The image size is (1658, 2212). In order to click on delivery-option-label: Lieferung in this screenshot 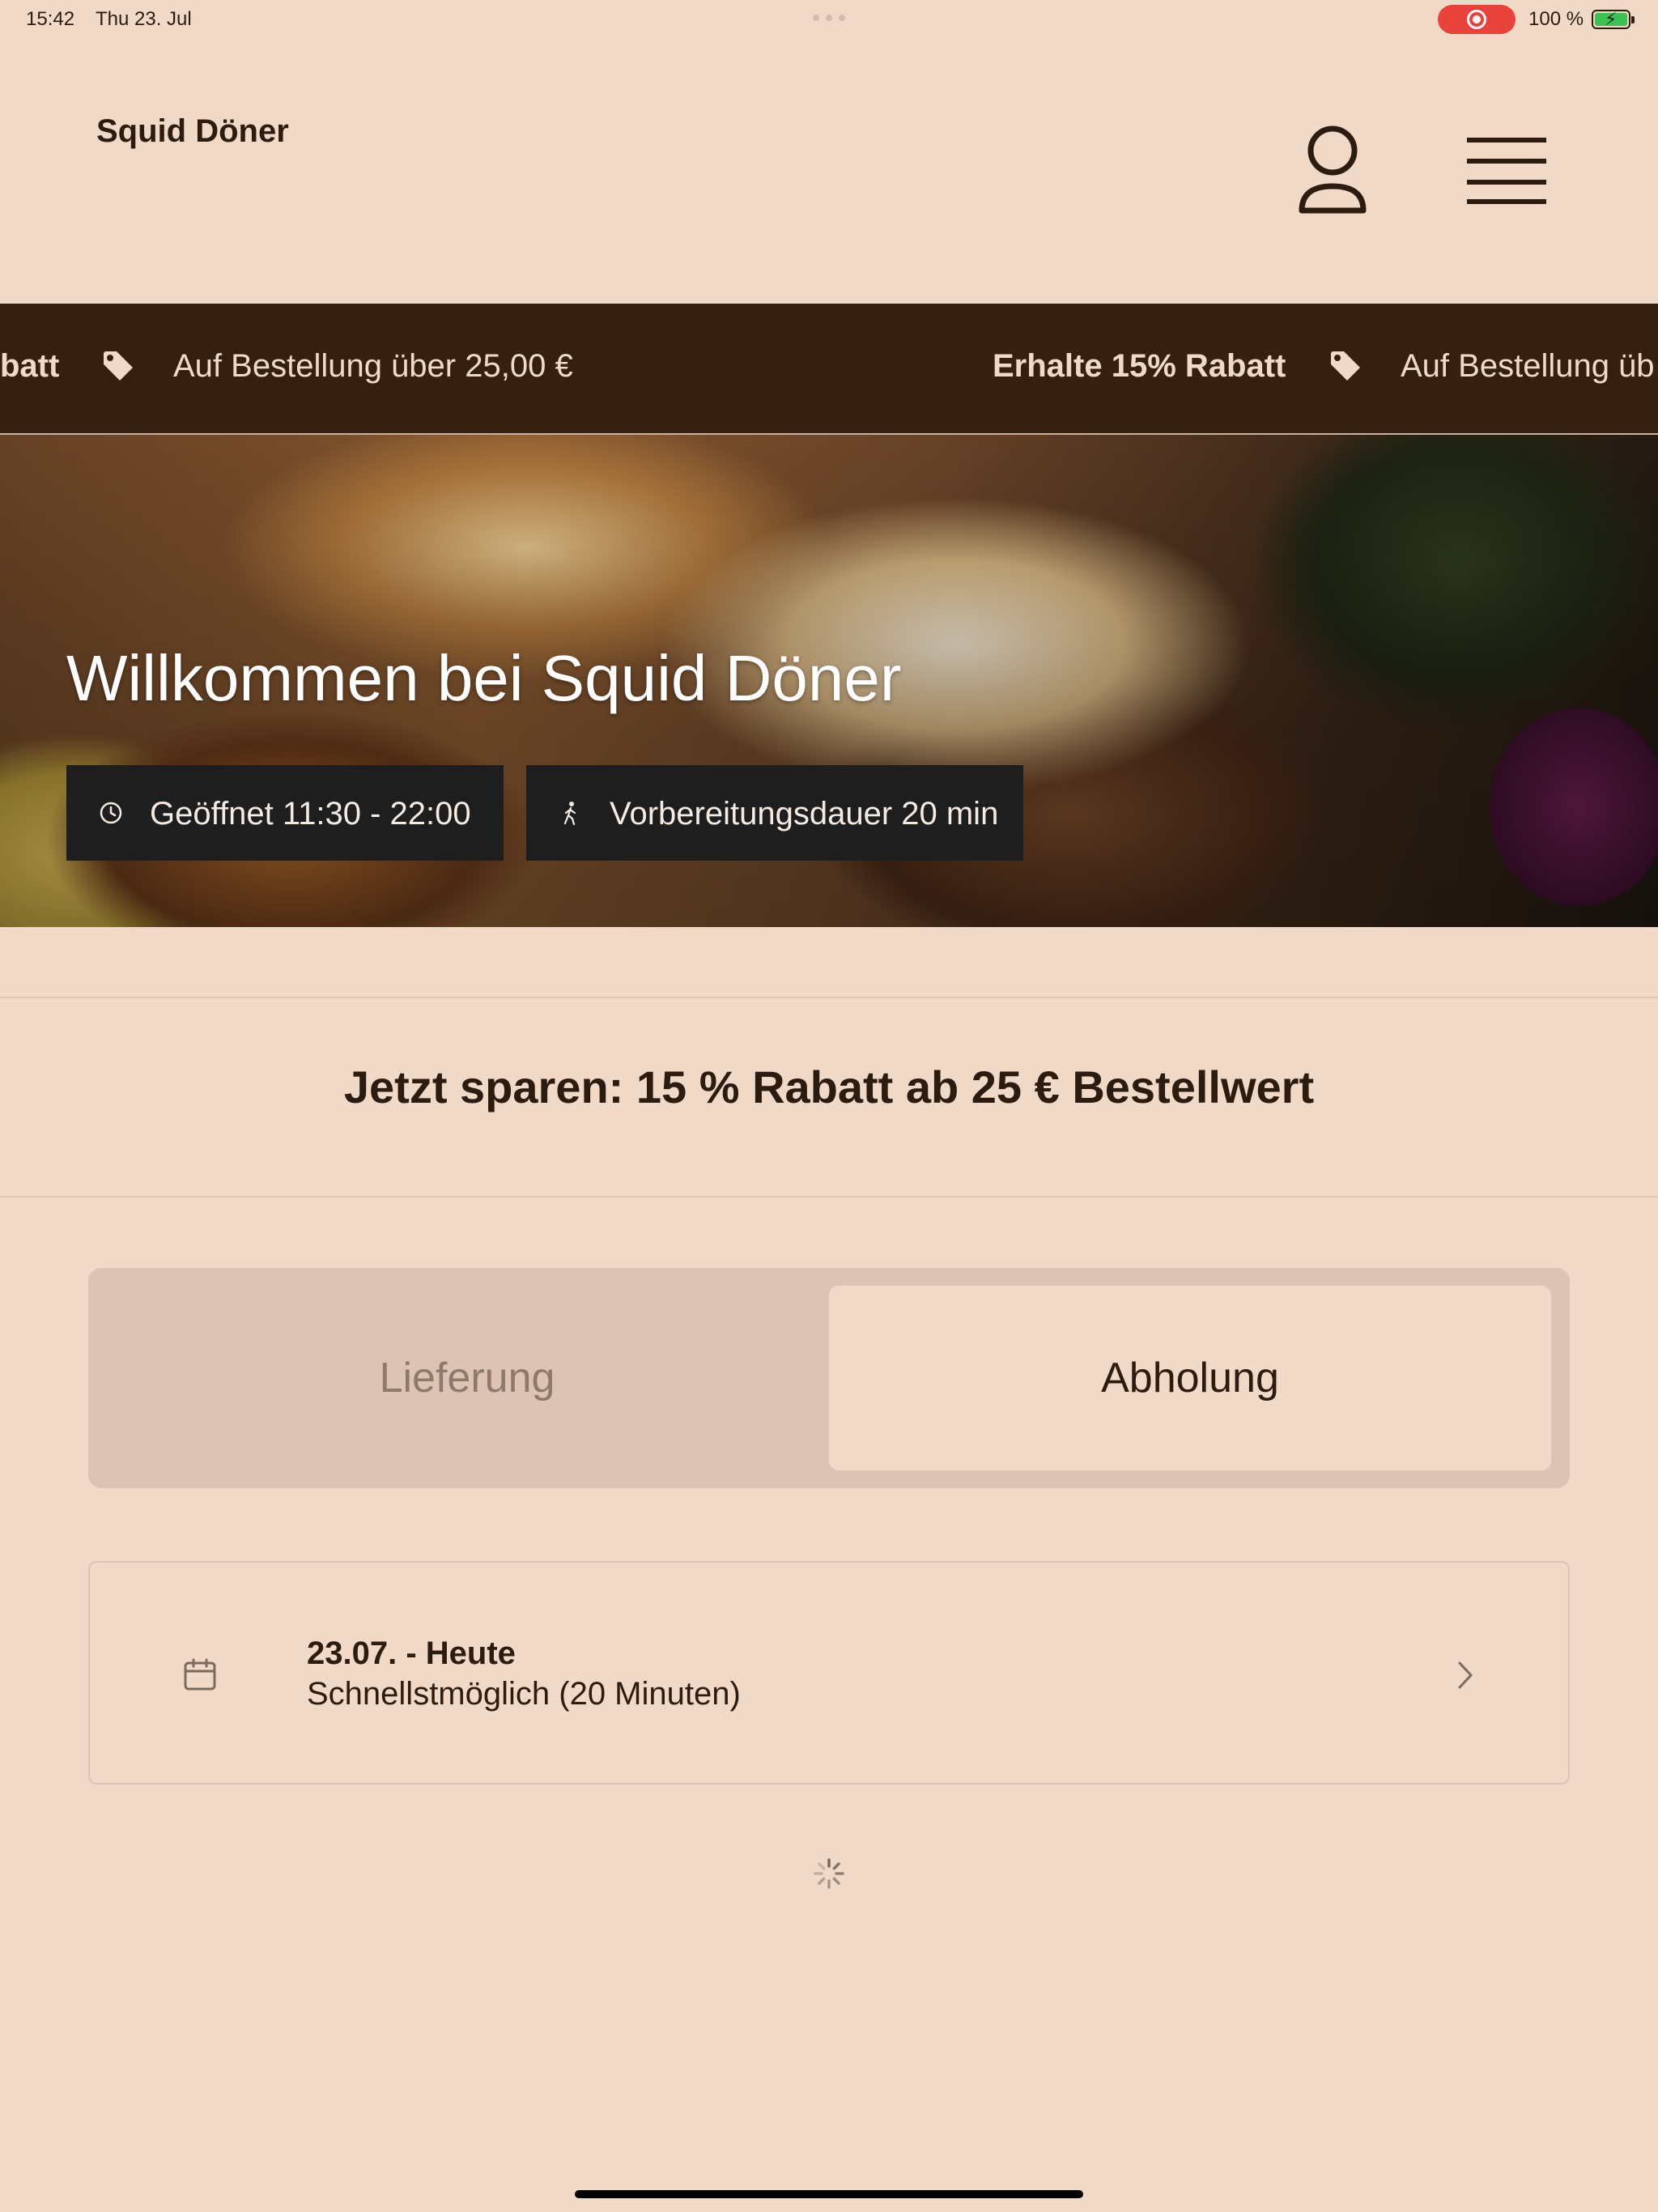, I will do `click(467, 1379)`.